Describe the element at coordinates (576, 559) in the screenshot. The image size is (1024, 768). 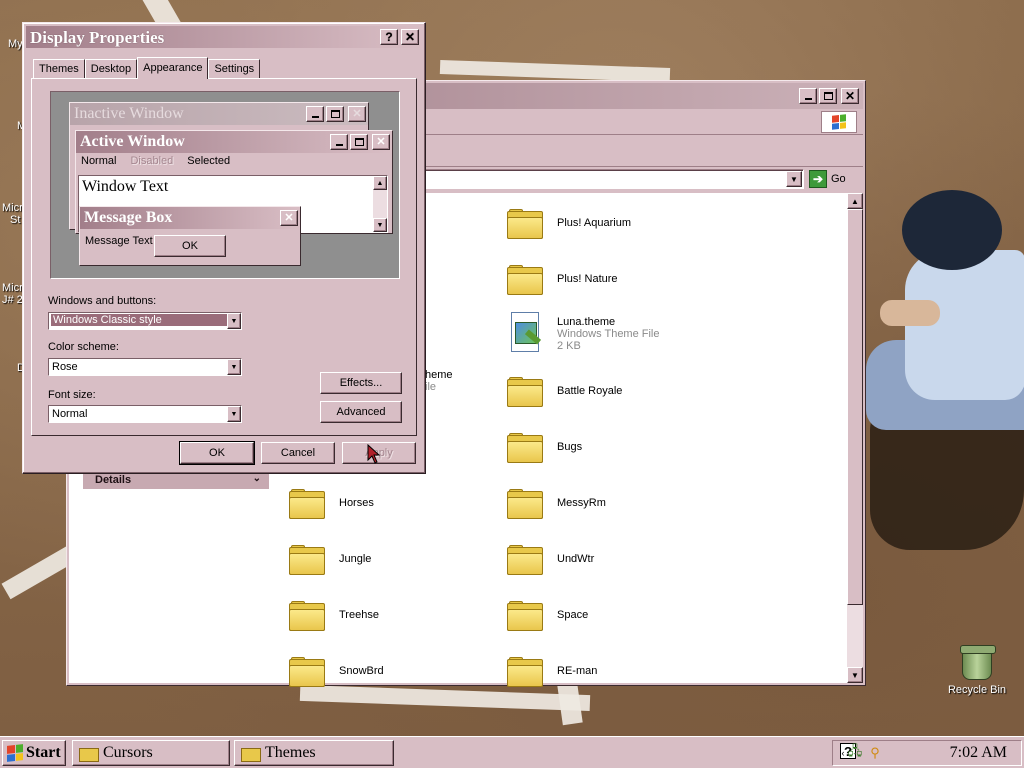
I see `folder-name: UndWtr` at that location.